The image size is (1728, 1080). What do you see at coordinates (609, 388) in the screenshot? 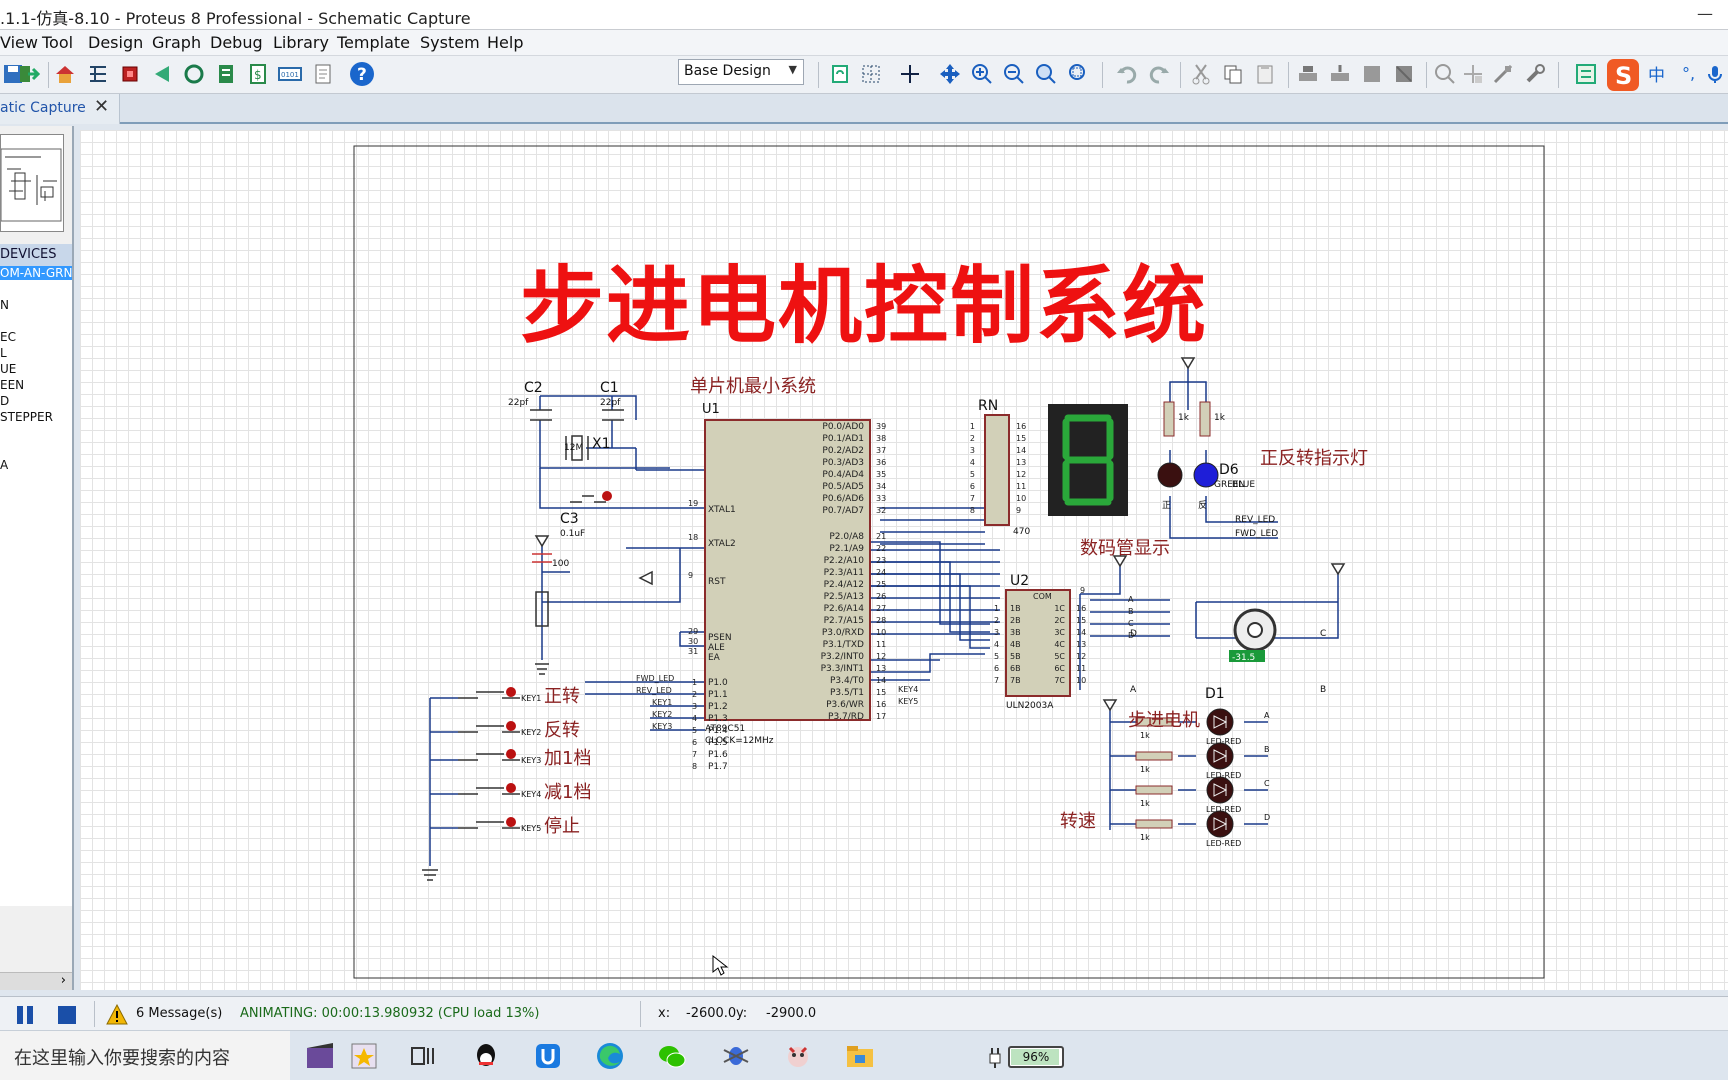
I see `c1-ref: C1` at bounding box center [609, 388].